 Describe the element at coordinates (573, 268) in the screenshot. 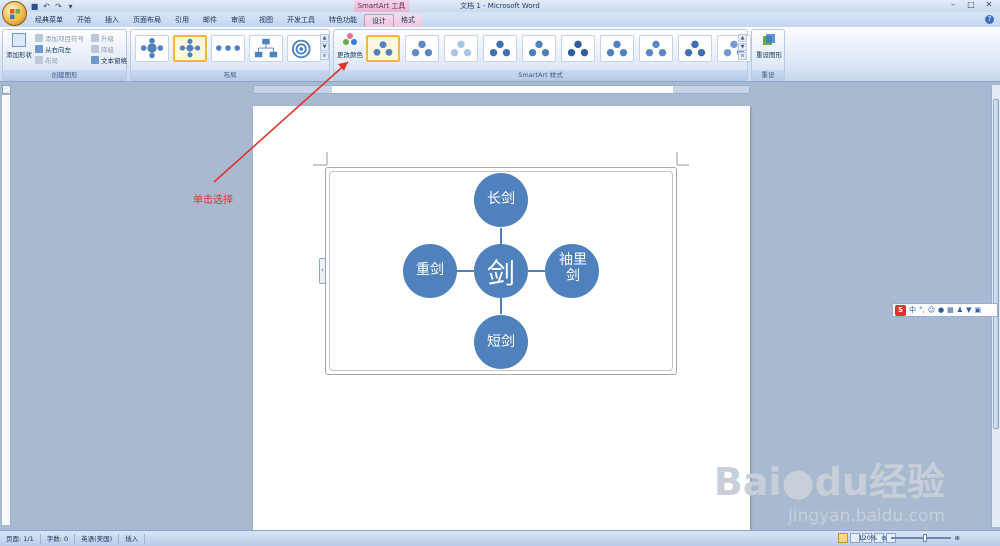

I see `node-right: 袖里剑` at that location.